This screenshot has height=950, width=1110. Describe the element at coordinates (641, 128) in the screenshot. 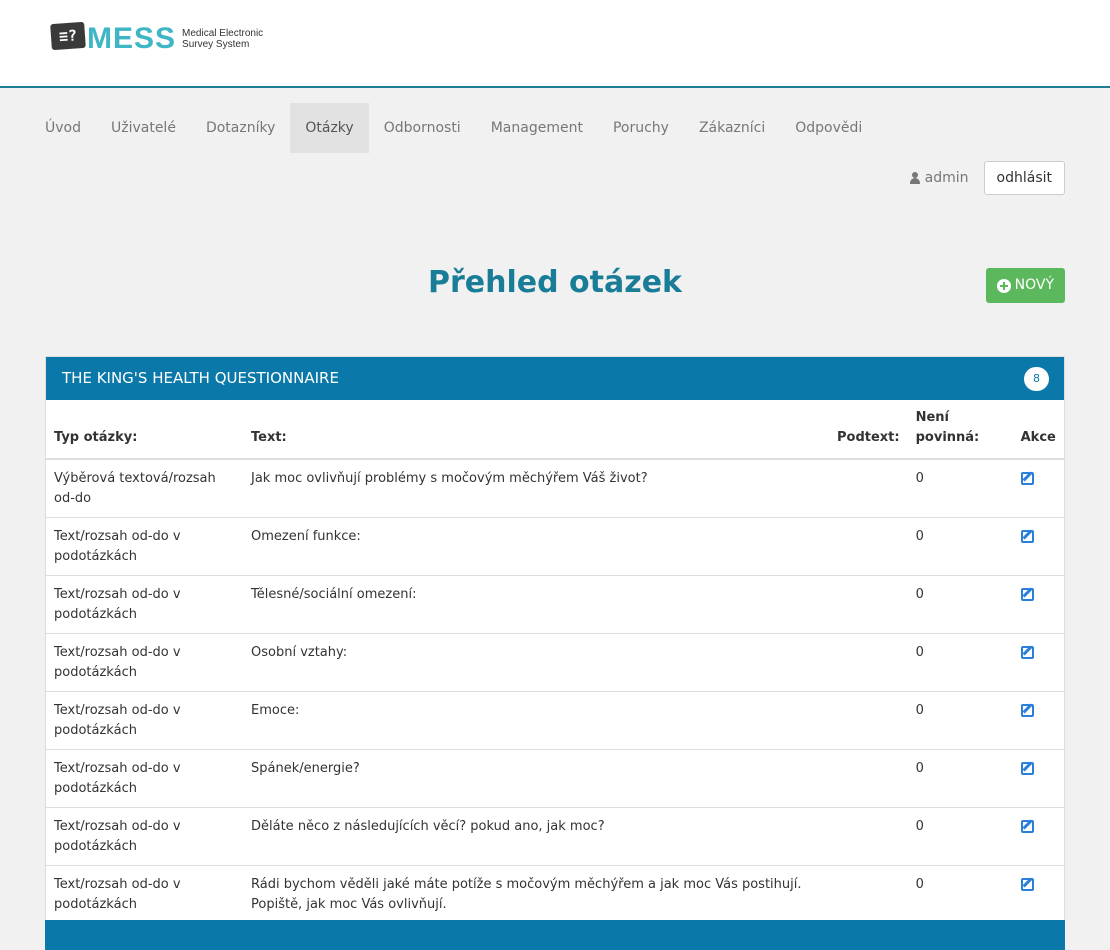

I see `nav-item-poruchy: Poruchy` at that location.